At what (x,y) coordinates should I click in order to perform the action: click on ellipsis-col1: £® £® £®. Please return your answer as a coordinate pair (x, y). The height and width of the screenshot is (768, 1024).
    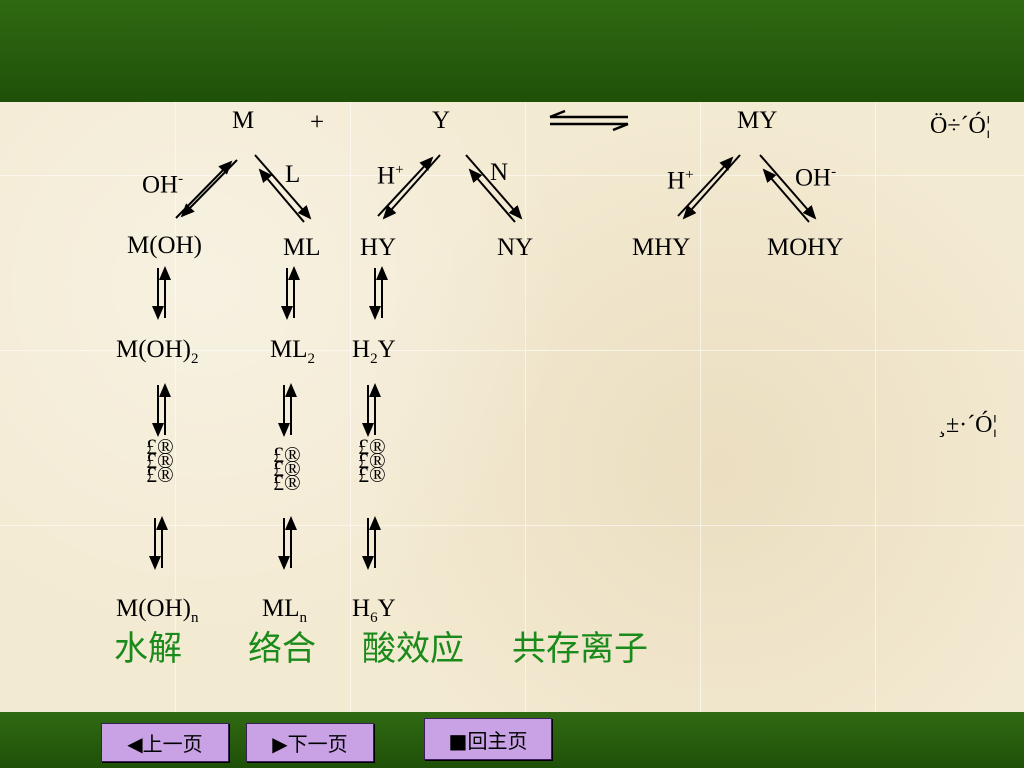
    Looking at the image, I should click on (160, 460).